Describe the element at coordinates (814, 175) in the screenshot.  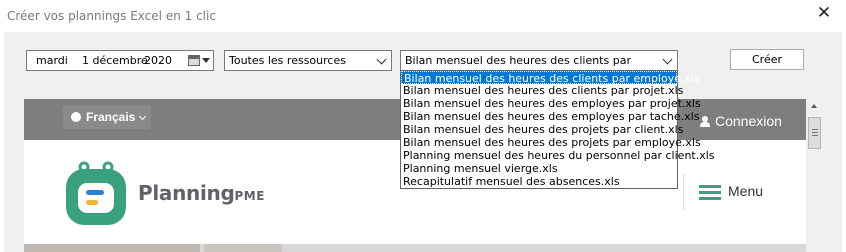
I see `vertical-scrollbar` at that location.